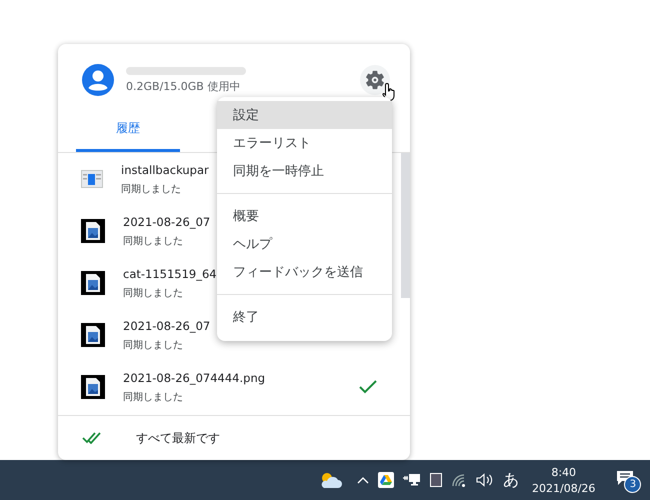 This screenshot has height=500, width=650. Describe the element at coordinates (165, 169) in the screenshot. I see `file-name: installbackupar` at that location.